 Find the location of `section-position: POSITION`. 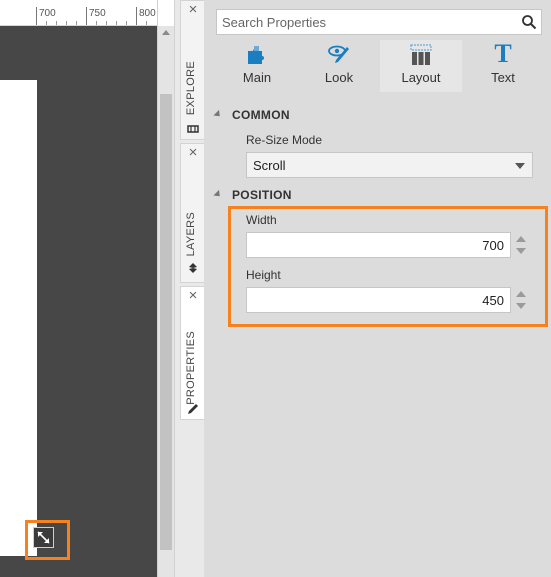

section-position: POSITION is located at coordinates (252, 196).